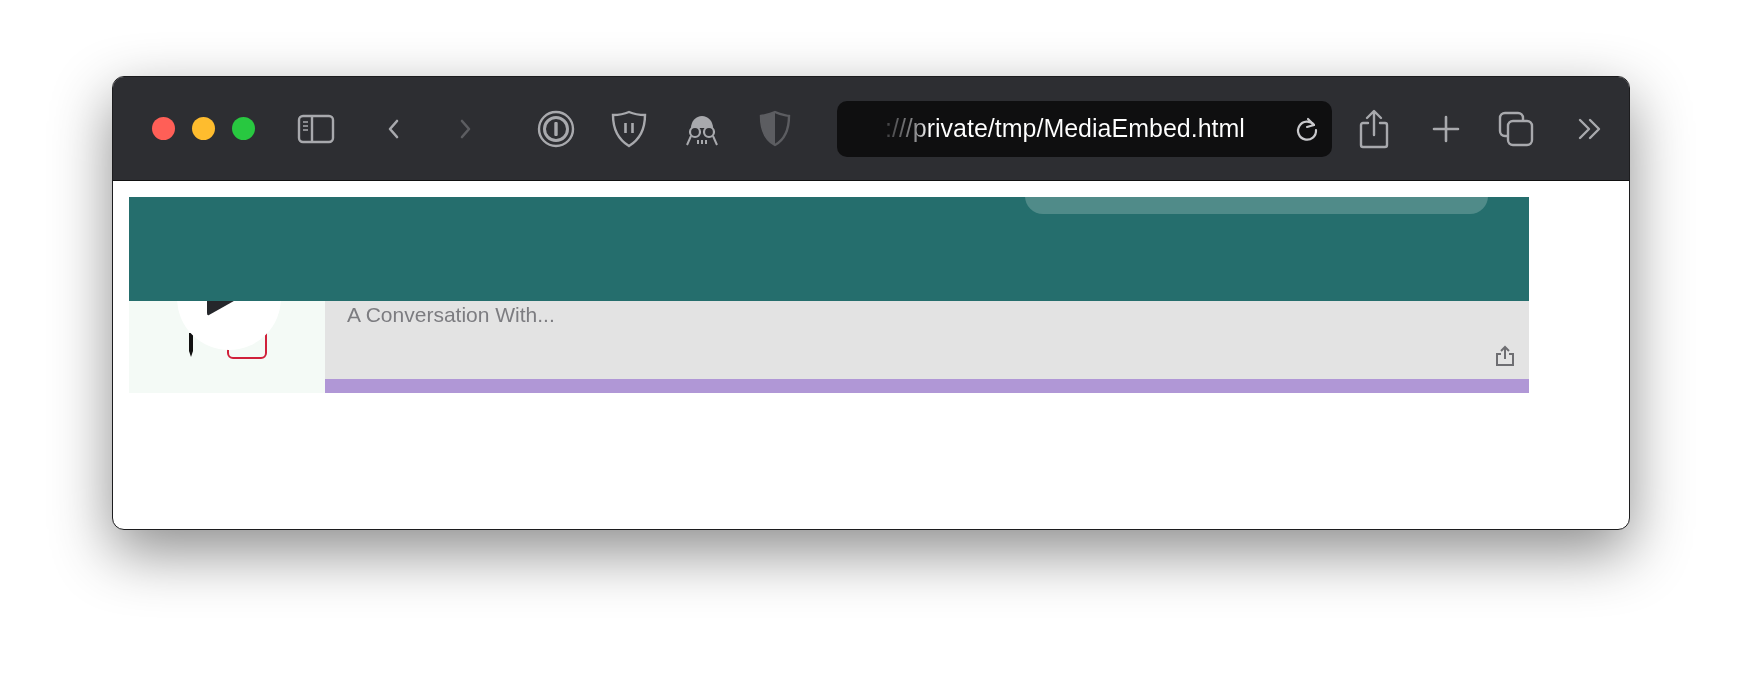  I want to click on address-bar: :///private/tmp/MediaEmbed.html, so click(1084, 128).